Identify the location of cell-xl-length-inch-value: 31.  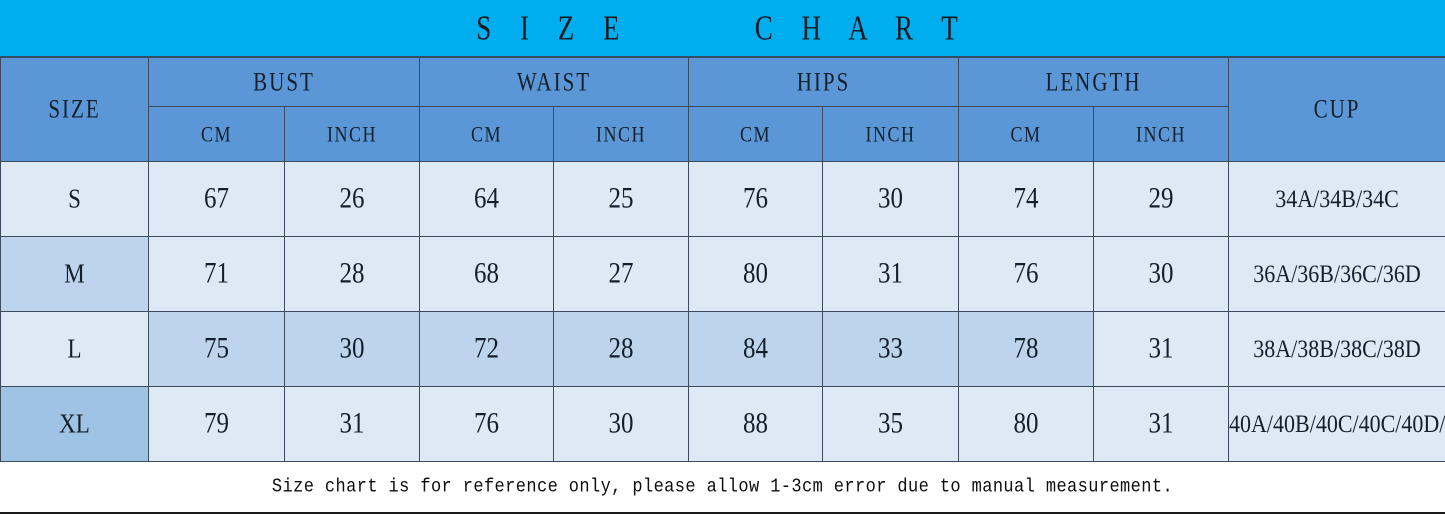
(1161, 423).